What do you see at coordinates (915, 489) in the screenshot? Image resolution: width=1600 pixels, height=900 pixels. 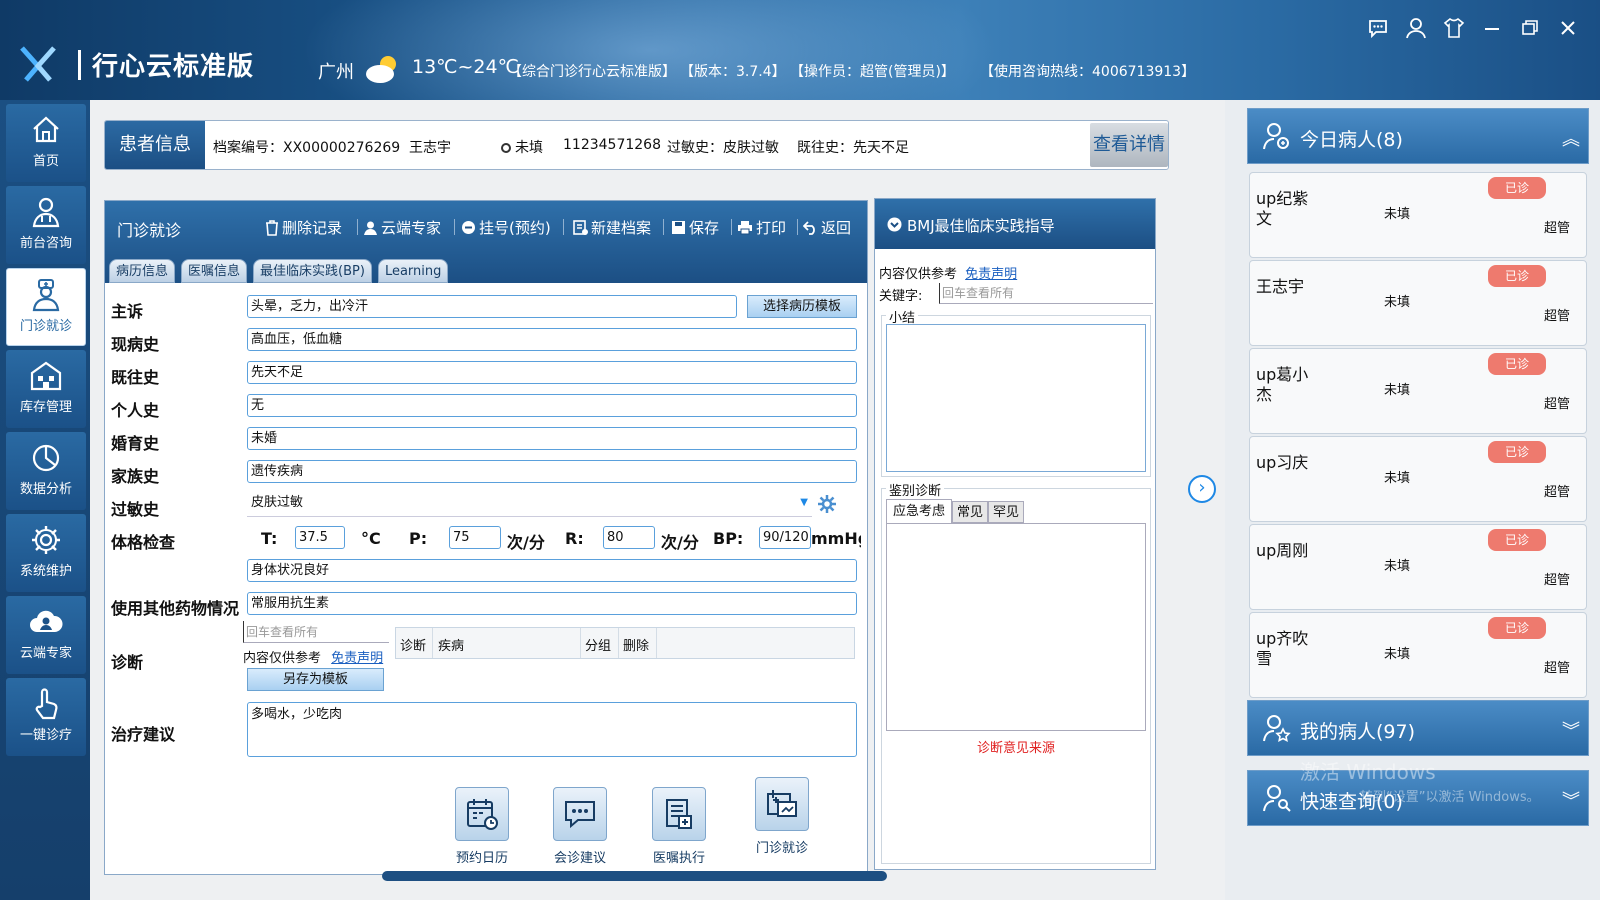 I see `differential-label: 鉴别诊断` at bounding box center [915, 489].